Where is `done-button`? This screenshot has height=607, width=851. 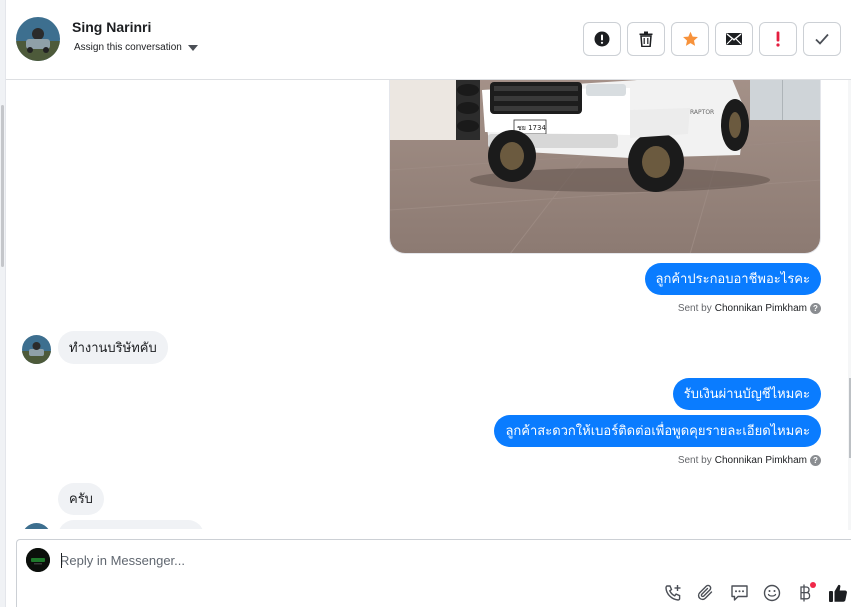
done-button is located at coordinates (822, 39).